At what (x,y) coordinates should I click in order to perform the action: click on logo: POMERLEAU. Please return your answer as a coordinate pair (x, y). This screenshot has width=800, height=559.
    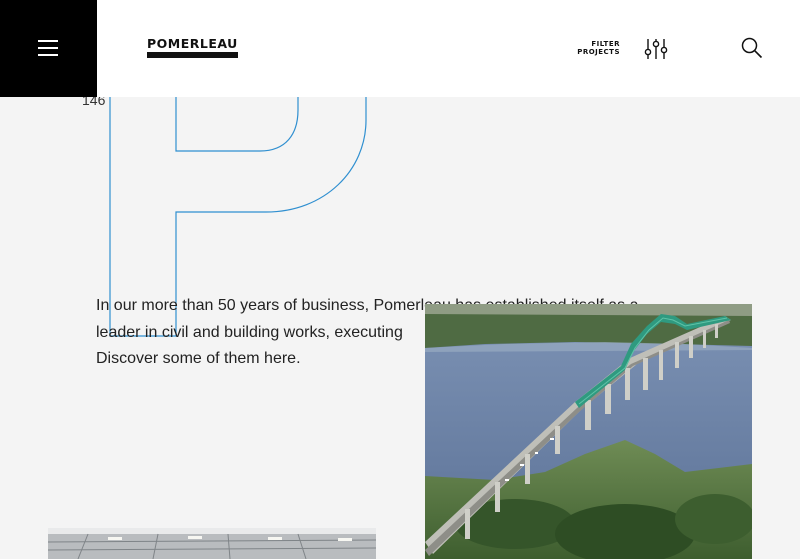
    Looking at the image, I should click on (193, 47).